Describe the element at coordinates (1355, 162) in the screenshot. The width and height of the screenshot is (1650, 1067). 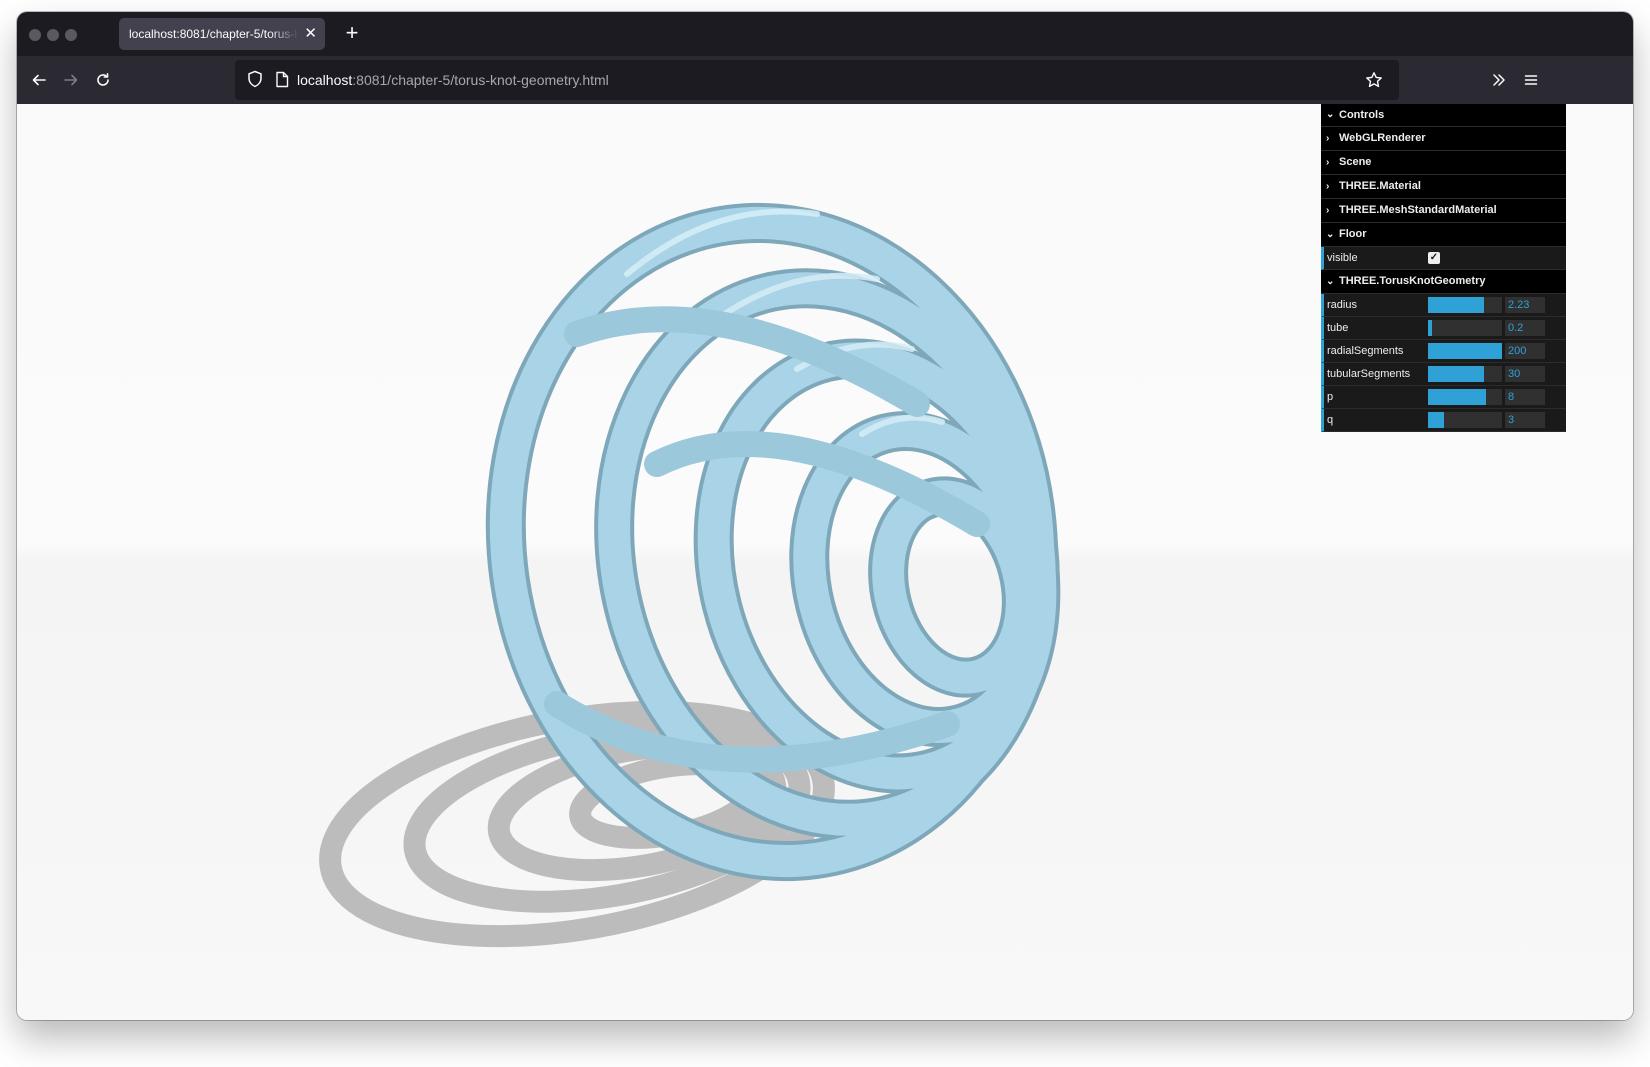
I see `folder-label: Scene` at that location.